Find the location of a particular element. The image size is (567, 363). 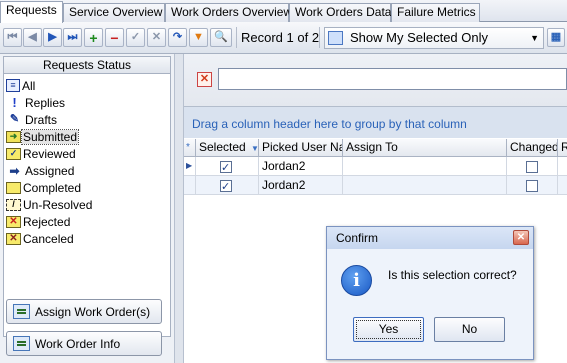

row-indicator-header: * is located at coordinates (190, 148).